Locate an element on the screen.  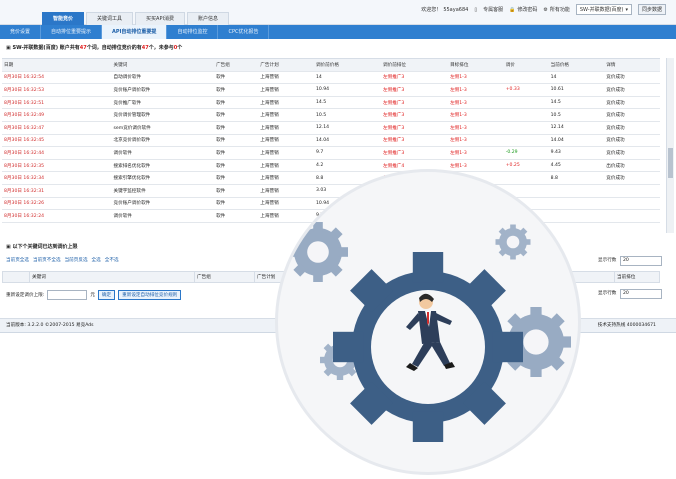
table-cell: 左侧推广4 is located at coordinates (415, 166).